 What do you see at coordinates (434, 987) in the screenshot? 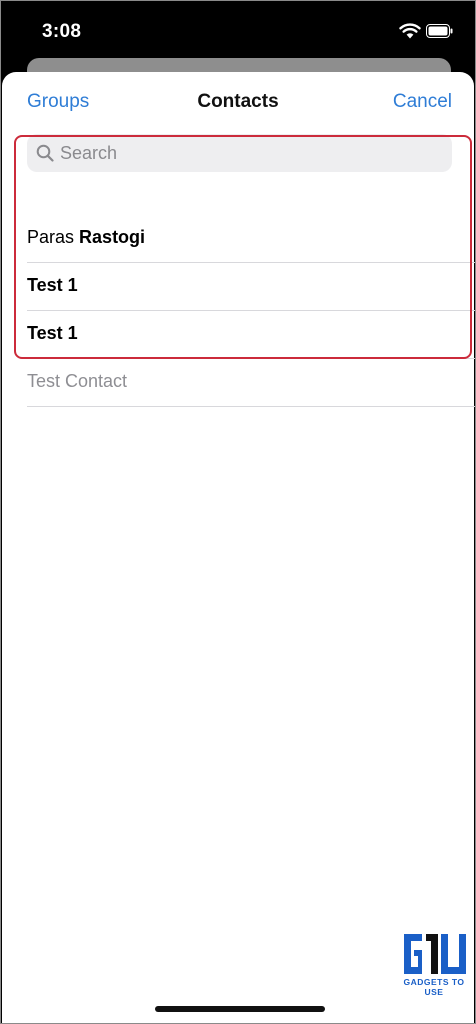
I see `watermark-text: GADGETS TO USE` at bounding box center [434, 987].